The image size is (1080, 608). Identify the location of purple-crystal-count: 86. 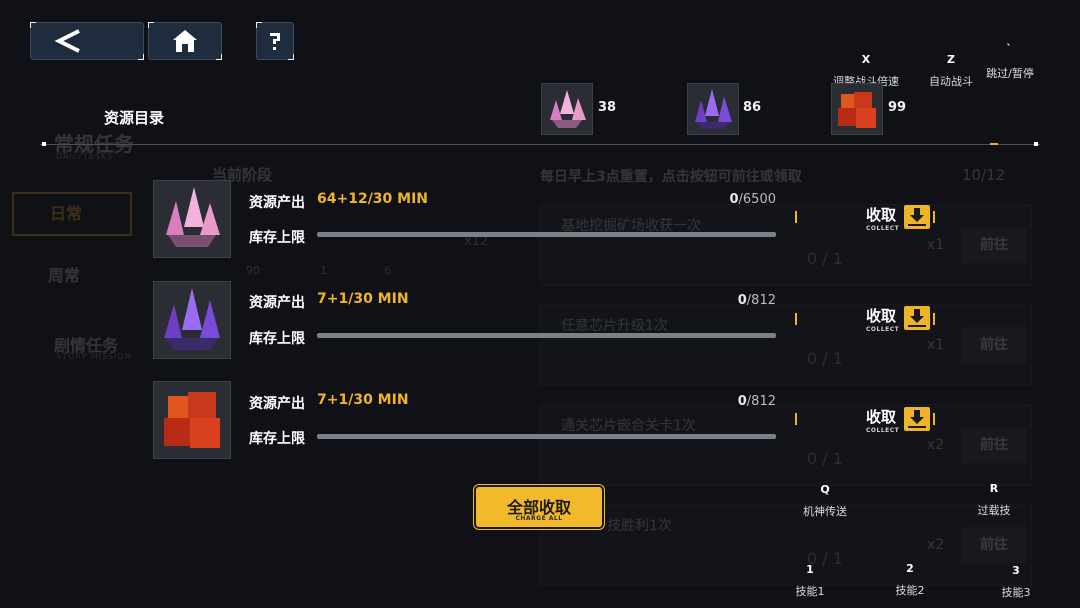
(752, 107).